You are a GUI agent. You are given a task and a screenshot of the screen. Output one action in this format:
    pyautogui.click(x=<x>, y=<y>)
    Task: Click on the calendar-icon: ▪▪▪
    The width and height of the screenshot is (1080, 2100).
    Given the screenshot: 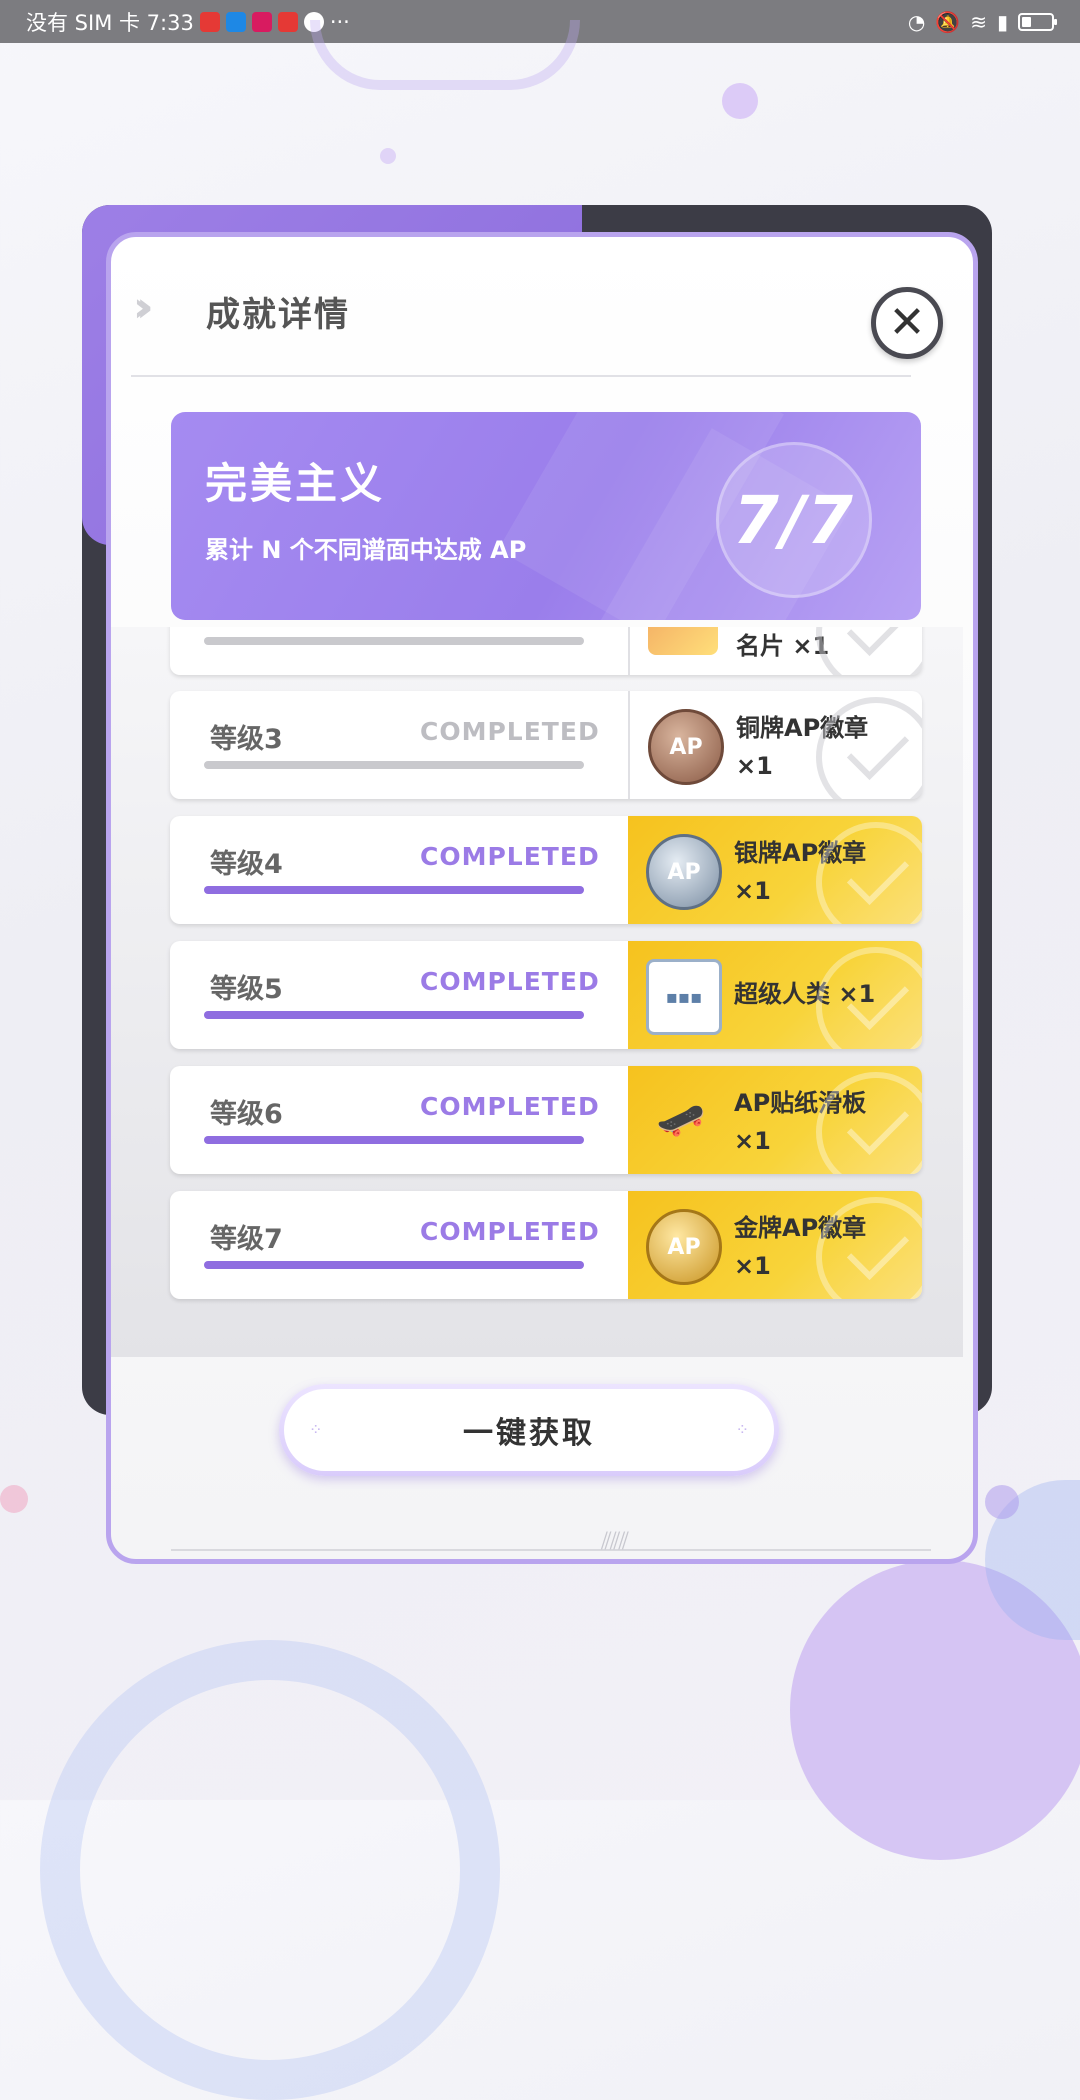 What is the action you would take?
    pyautogui.click(x=684, y=997)
    